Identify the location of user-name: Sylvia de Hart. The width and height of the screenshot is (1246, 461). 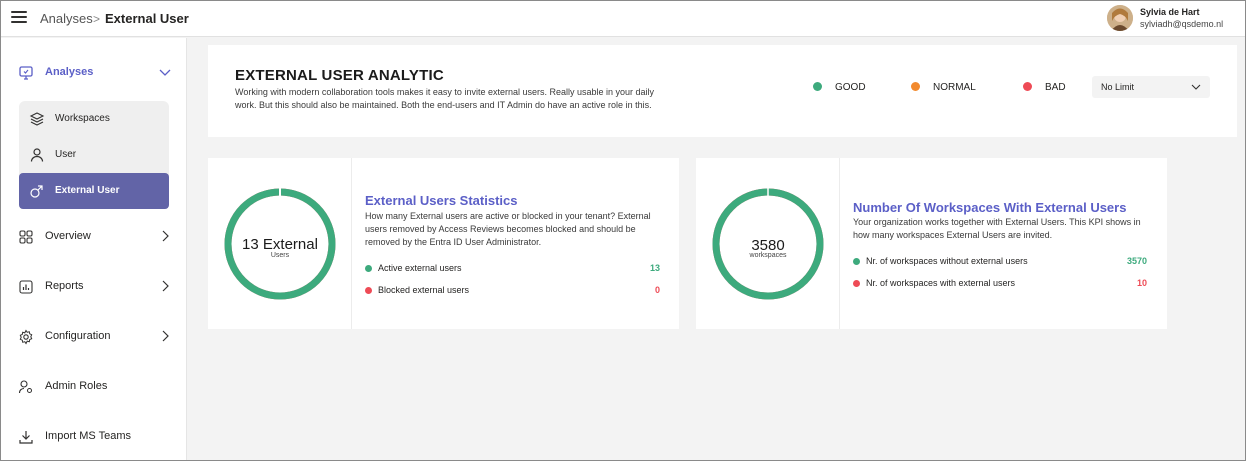
(1170, 12).